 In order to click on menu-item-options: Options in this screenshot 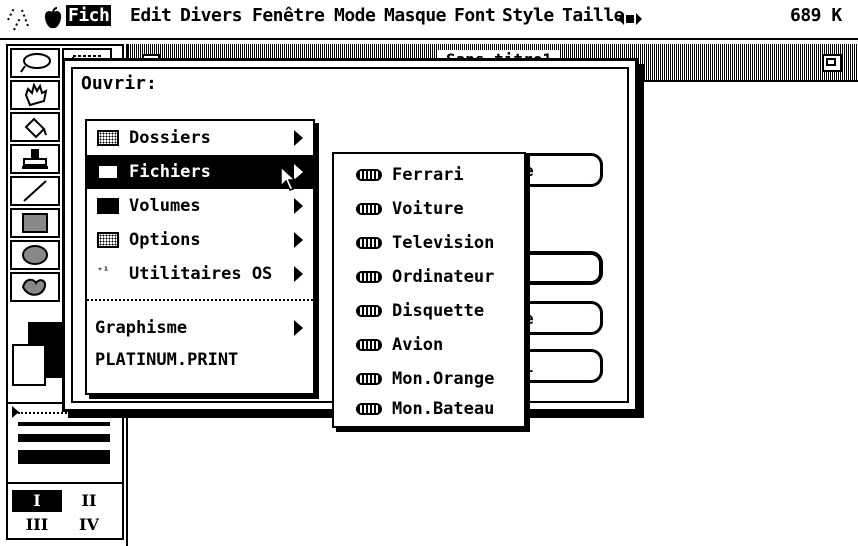, I will do `click(200, 240)`.